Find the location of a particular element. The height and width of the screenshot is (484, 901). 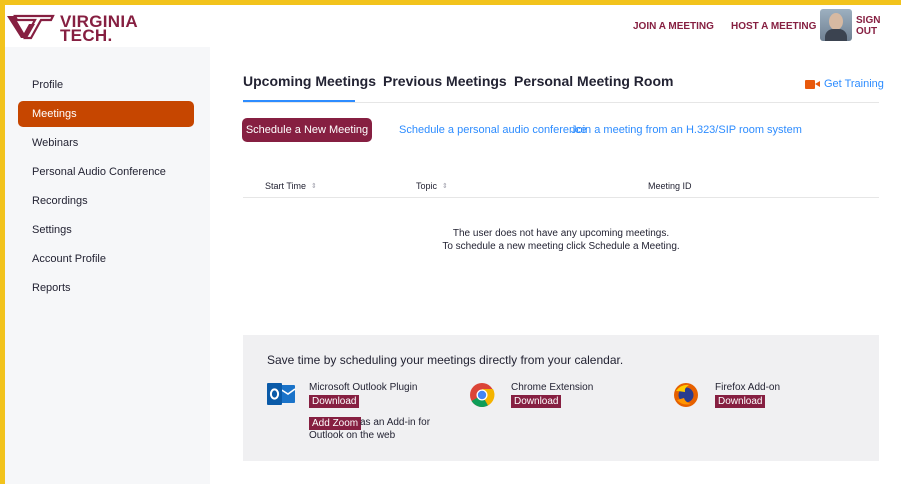

join-meeting-link: JOIN A MEETING is located at coordinates (673, 26).